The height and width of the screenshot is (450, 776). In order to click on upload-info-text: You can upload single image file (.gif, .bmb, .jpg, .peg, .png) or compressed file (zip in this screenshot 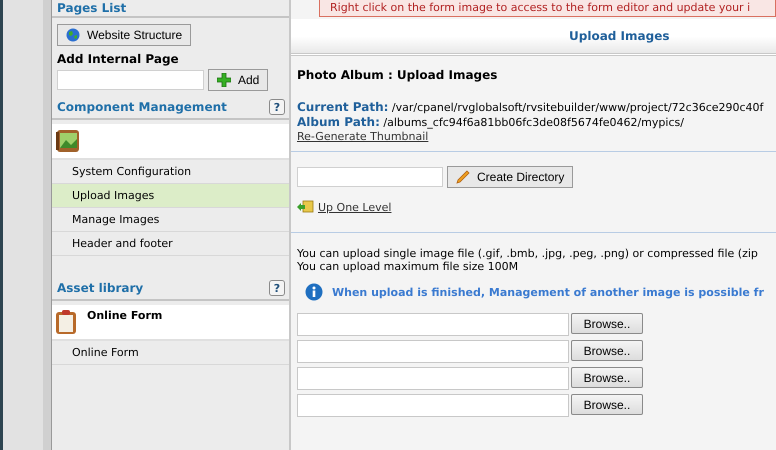, I will do `click(528, 253)`.